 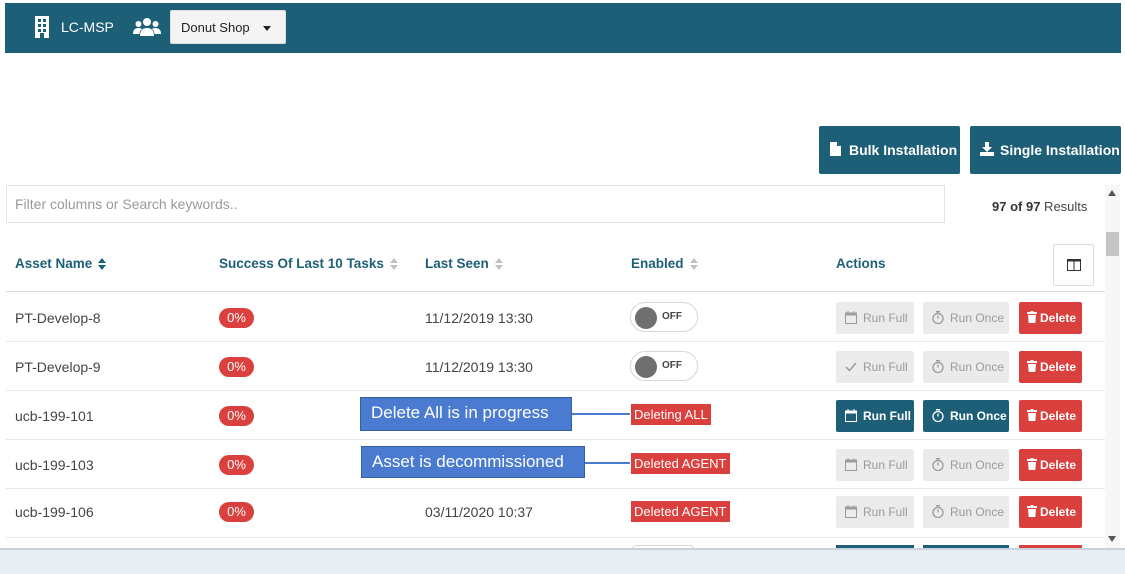 What do you see at coordinates (475, 204) in the screenshot?
I see `filter-search-input` at bounding box center [475, 204].